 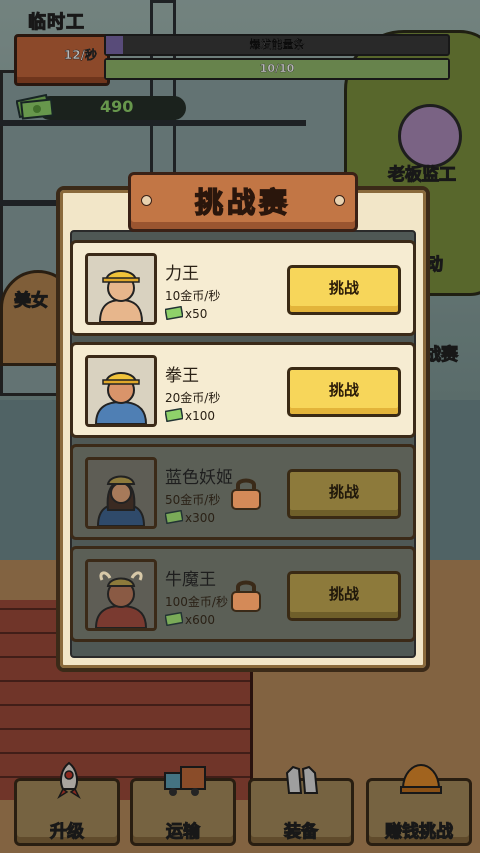 What do you see at coordinates (200, 518) in the screenshot?
I see `challenger-cost: x300` at bounding box center [200, 518].